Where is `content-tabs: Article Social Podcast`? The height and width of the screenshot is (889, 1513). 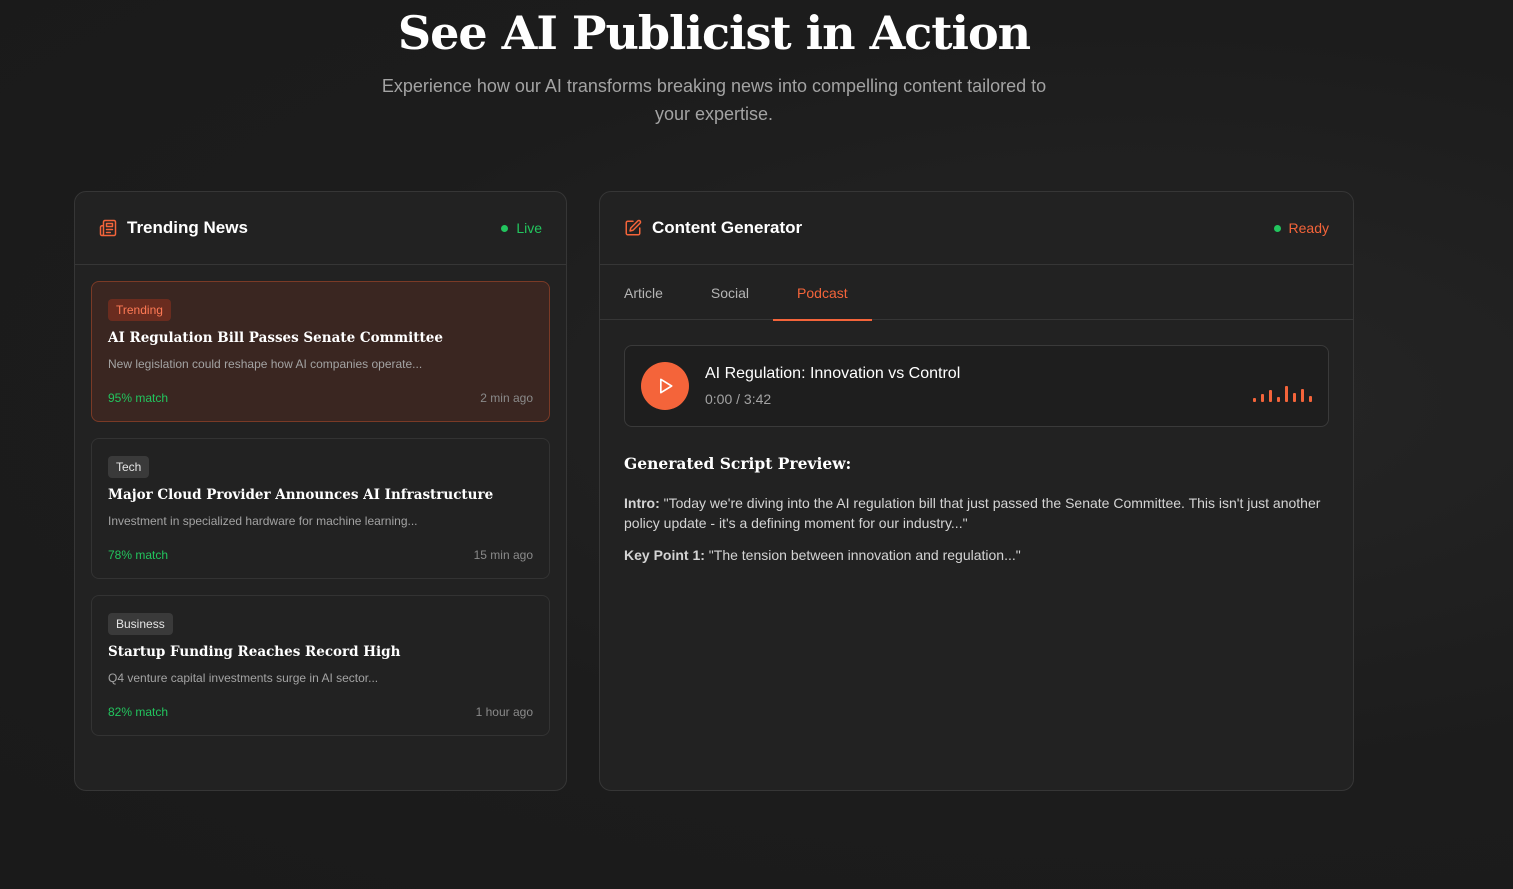
content-tabs: Article Social Podcast is located at coordinates (976, 293).